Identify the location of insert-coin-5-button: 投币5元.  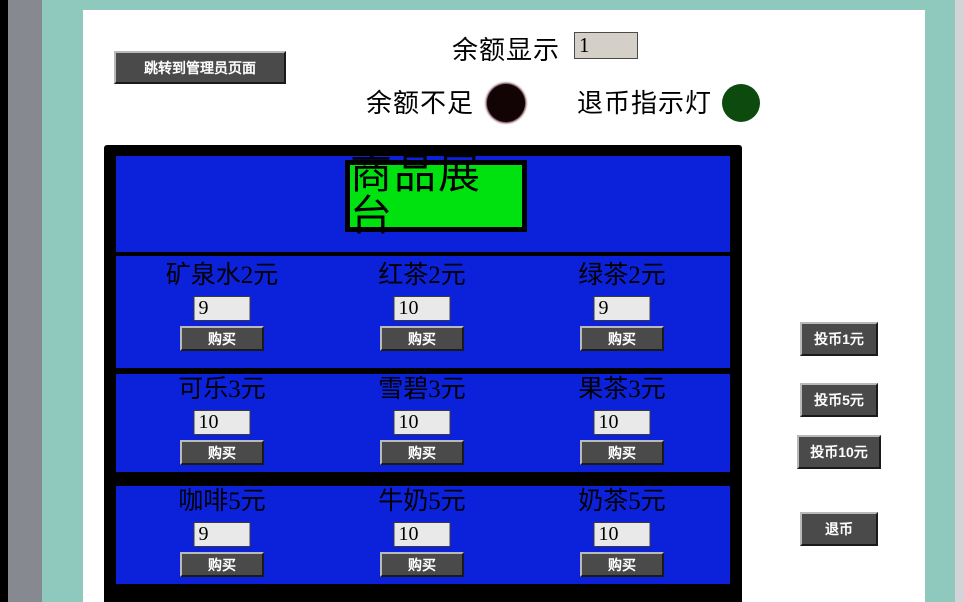
(839, 400).